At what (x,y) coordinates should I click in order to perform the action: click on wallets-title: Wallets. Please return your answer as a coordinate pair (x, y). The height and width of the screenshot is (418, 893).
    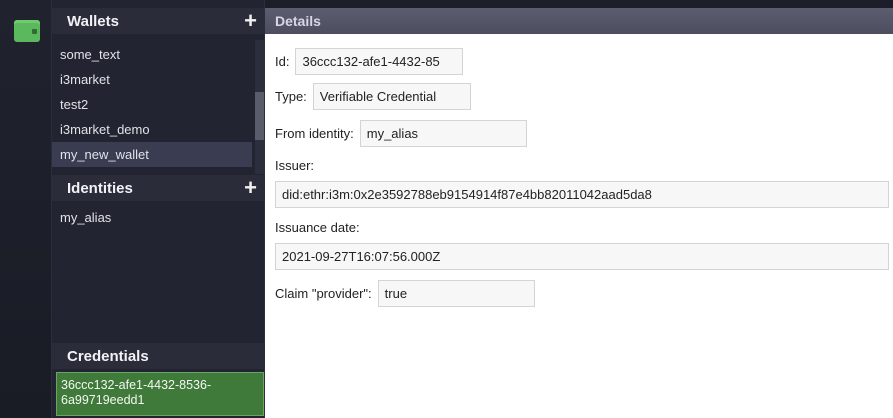
    Looking at the image, I should click on (93, 21).